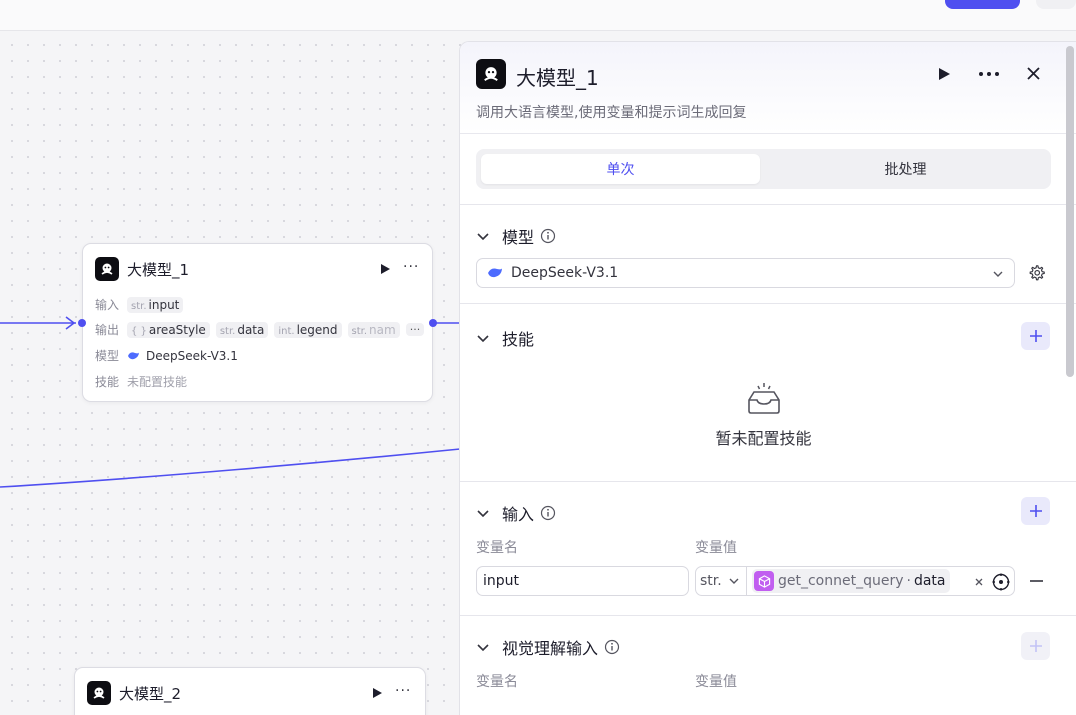 The width and height of the screenshot is (1076, 715). What do you see at coordinates (433, 323) in the screenshot?
I see `node-output-port` at bounding box center [433, 323].